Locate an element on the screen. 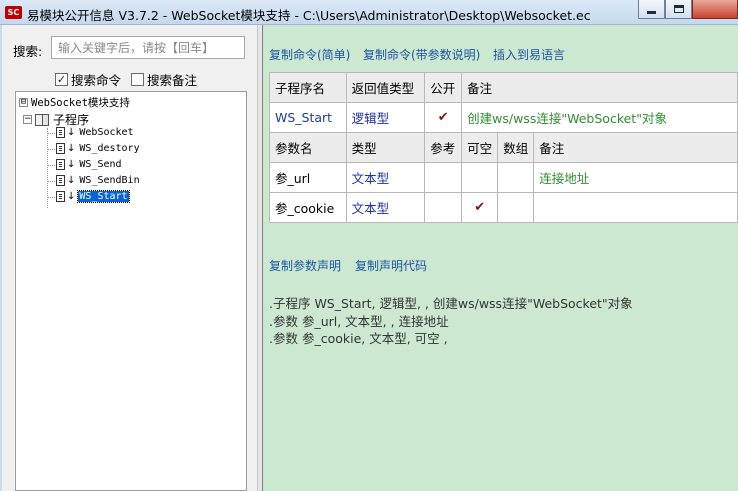  table-row: 参_url 文本型 连接地址 is located at coordinates (503, 177).